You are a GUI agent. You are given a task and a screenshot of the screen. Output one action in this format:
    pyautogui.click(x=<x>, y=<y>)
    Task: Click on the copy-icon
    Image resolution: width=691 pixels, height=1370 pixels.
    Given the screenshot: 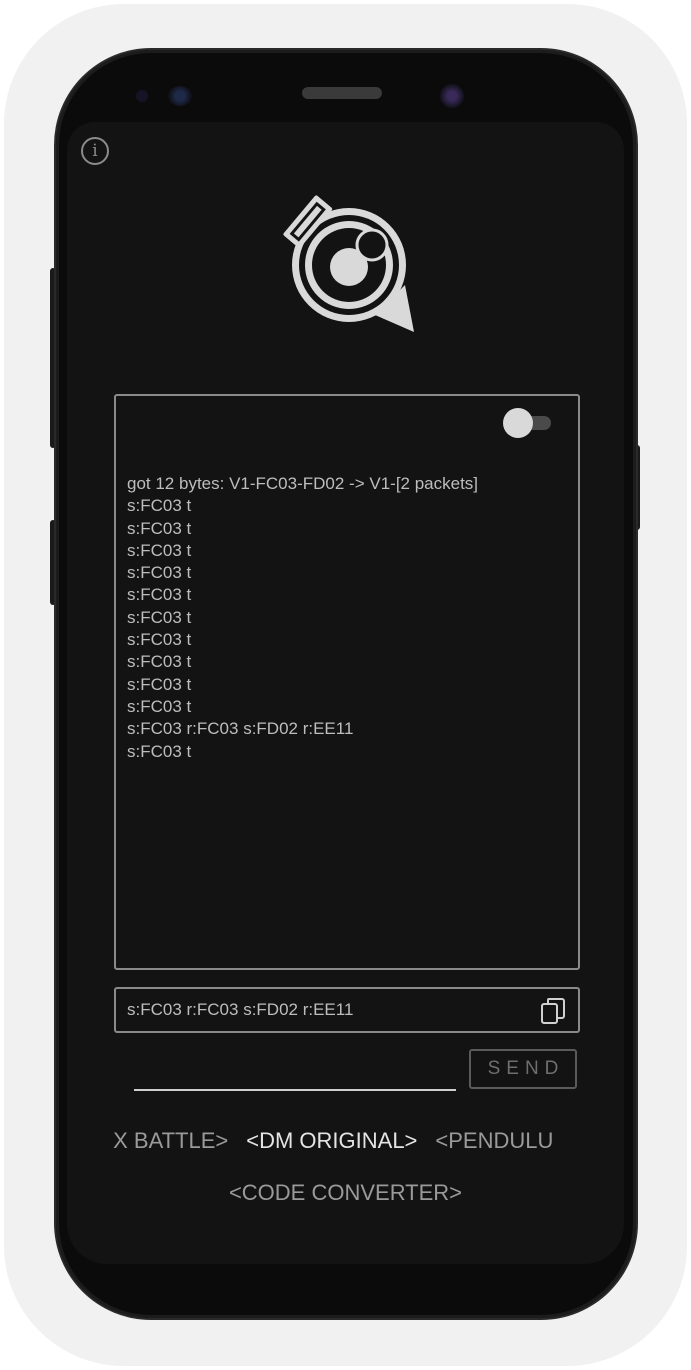 What is the action you would take?
    pyautogui.click(x=553, y=1011)
    